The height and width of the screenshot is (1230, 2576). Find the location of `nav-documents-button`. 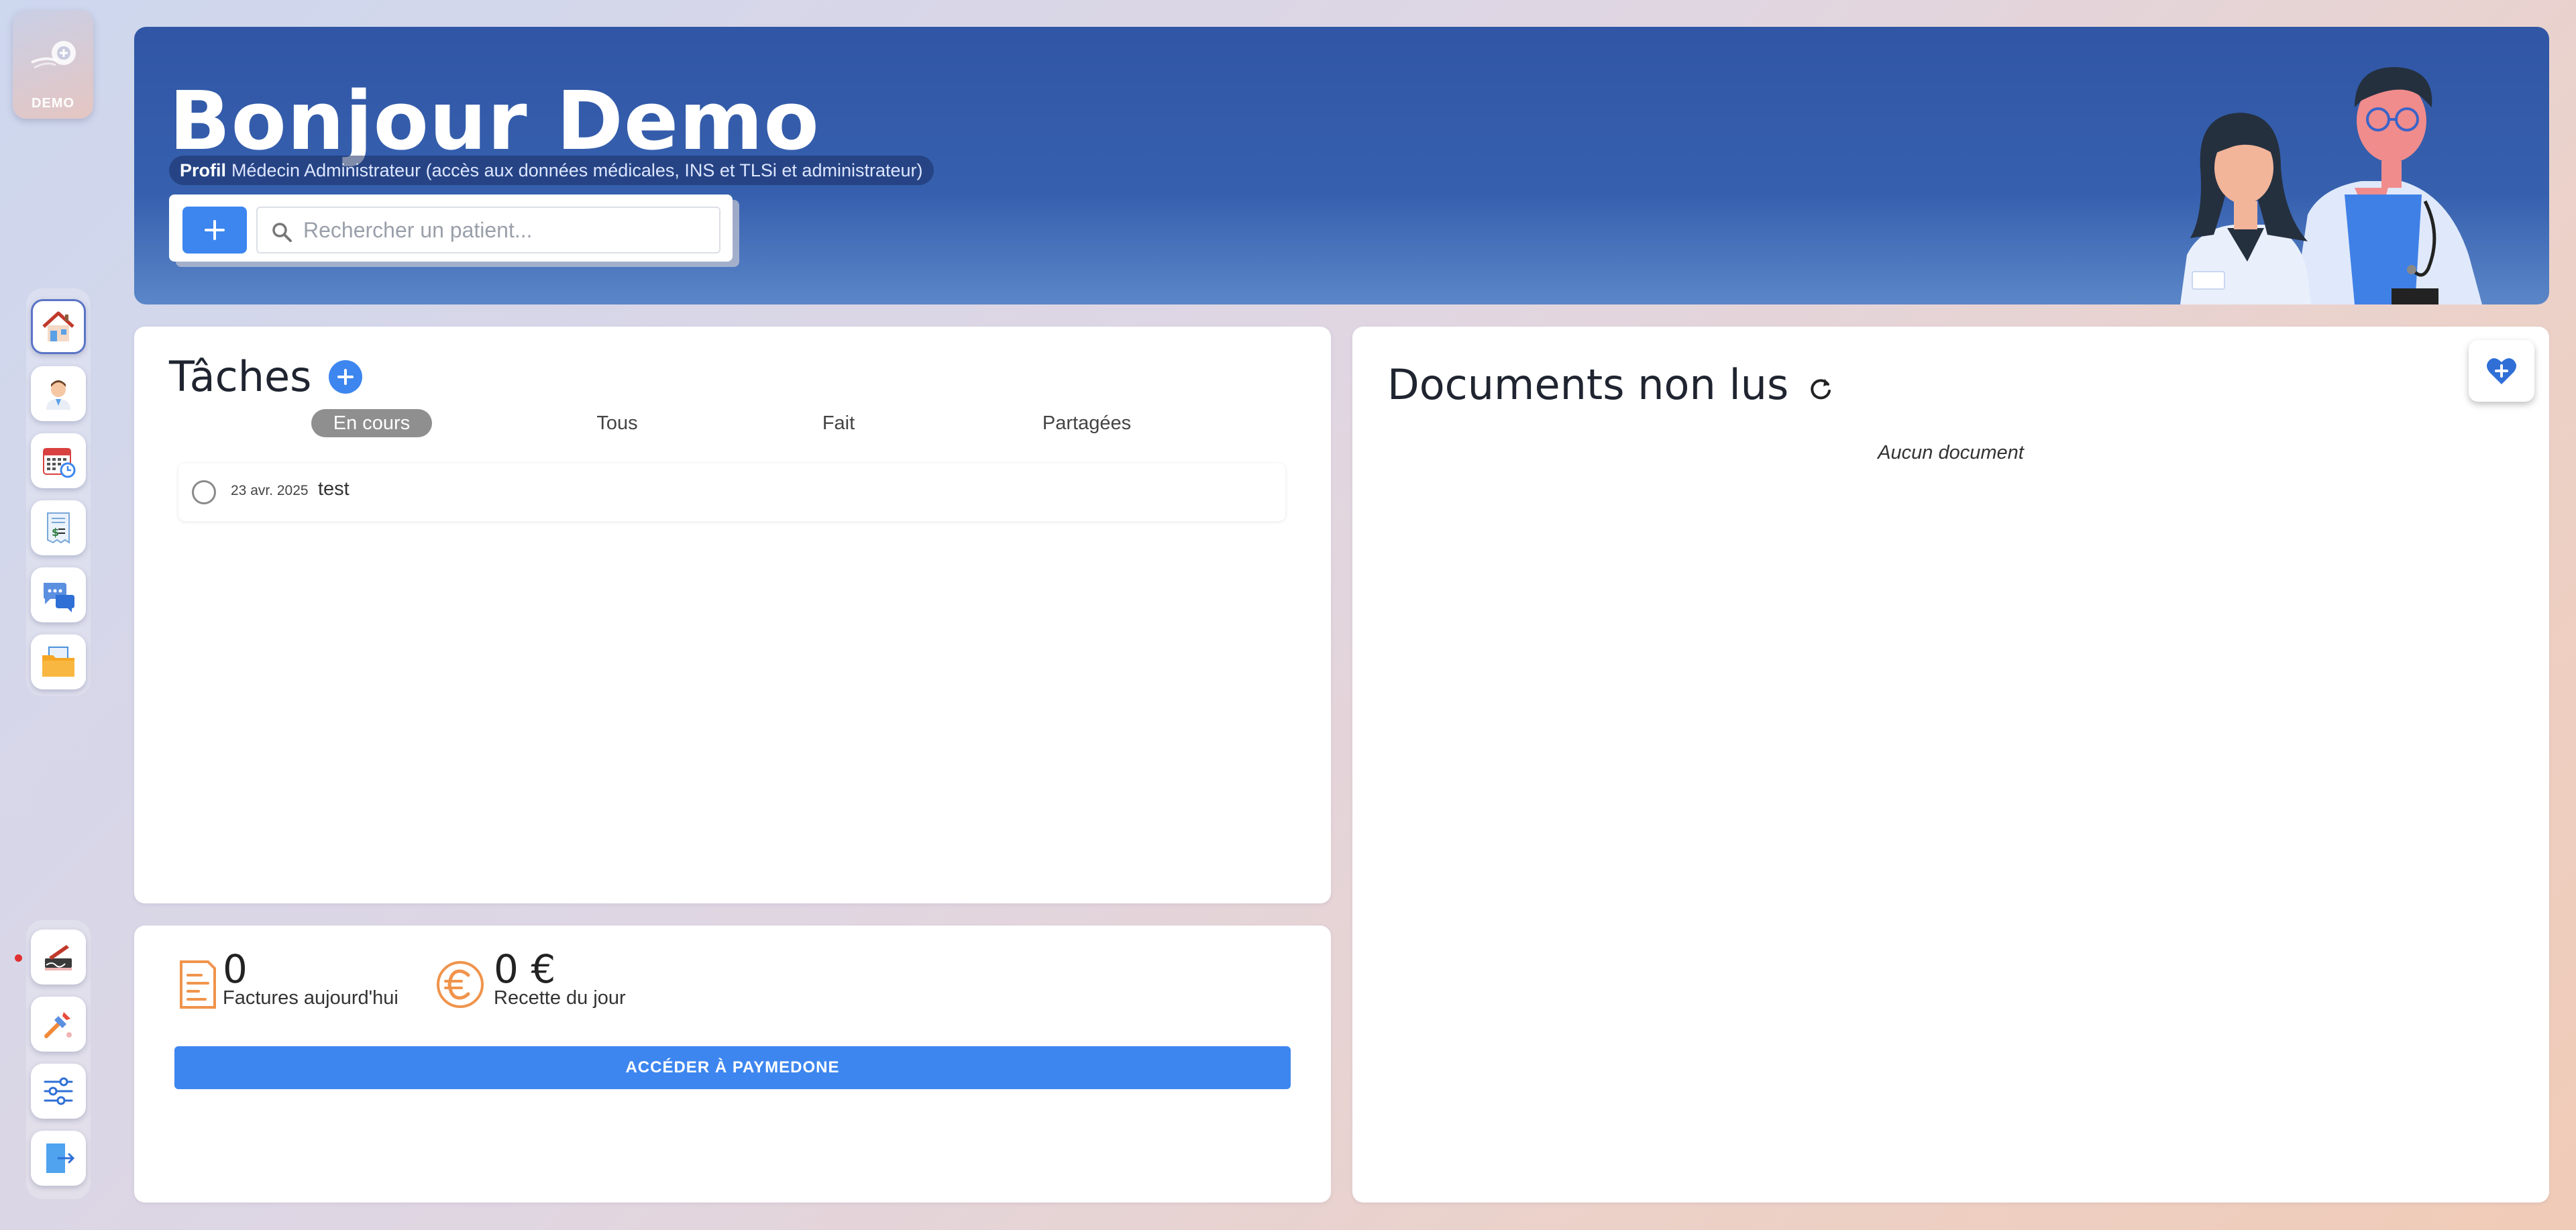

nav-documents-button is located at coordinates (58, 661).